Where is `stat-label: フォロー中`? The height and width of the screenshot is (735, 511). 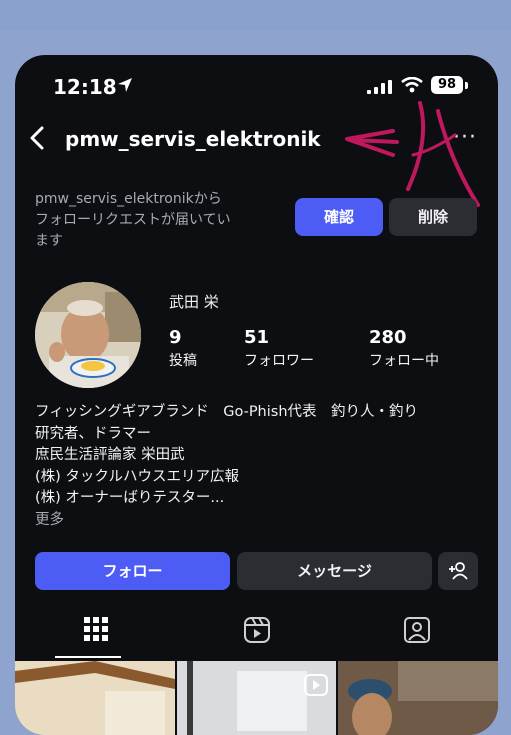
stat-label: フォロー中 is located at coordinates (404, 361).